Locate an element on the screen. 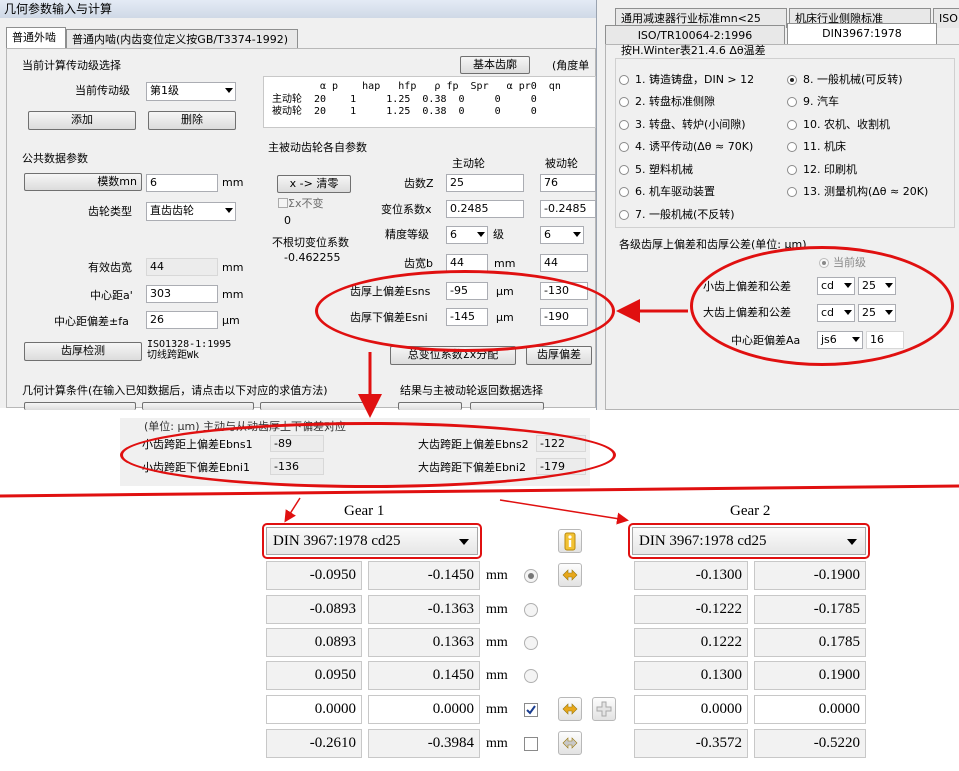 The height and width of the screenshot is (771, 959). gear-2-combo-highlight is located at coordinates (749, 541).